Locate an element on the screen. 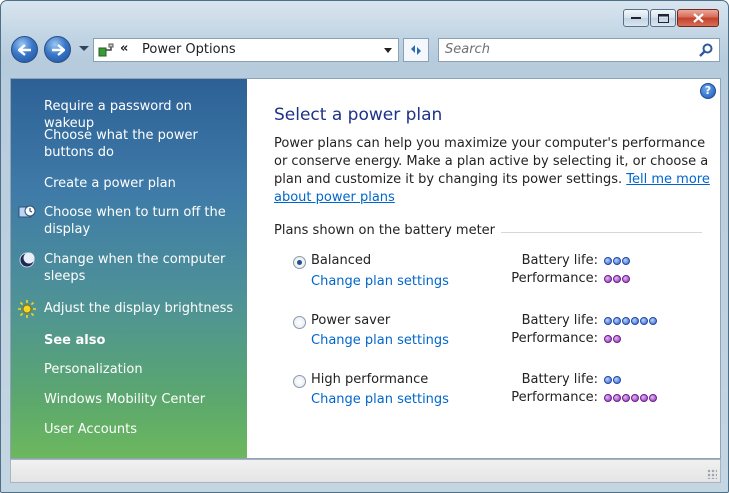  see-also-user-accounts: User Accounts is located at coordinates (144, 429).